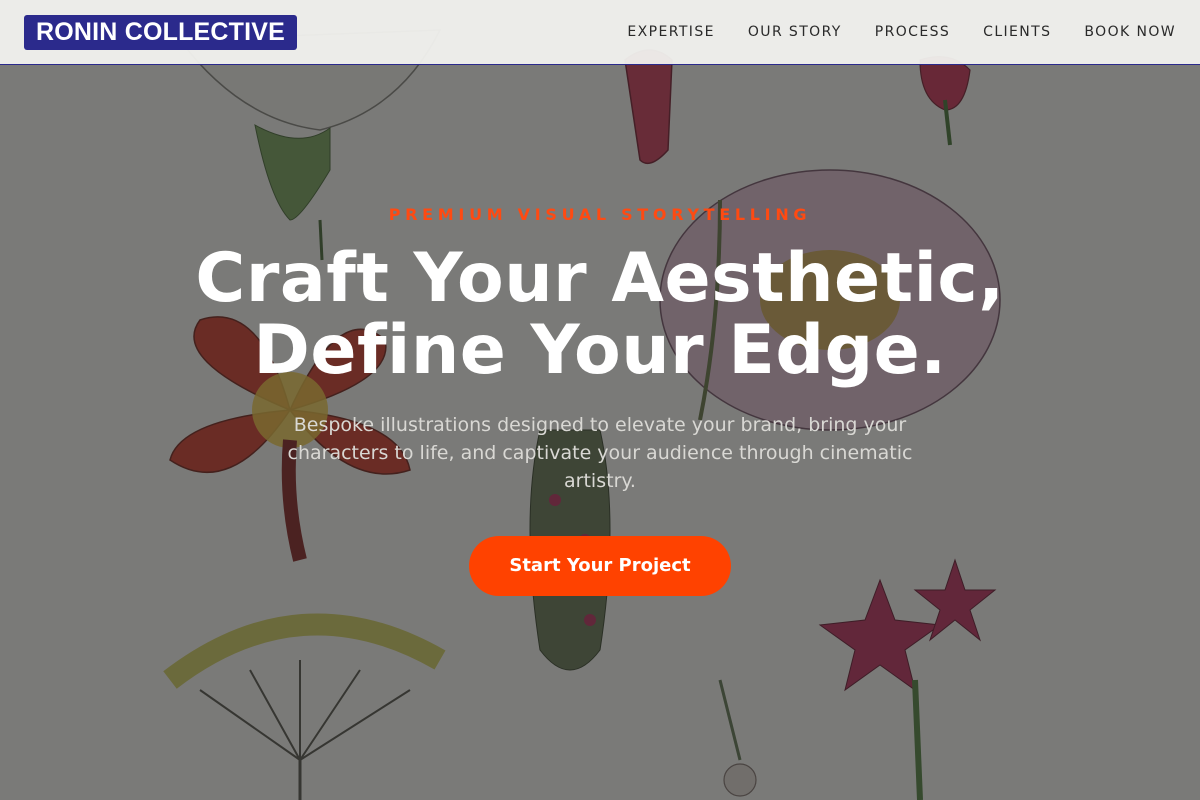  Describe the element at coordinates (600, 350) in the screenshot. I see `hero-headline-line-2: Define Your Edge.` at that location.